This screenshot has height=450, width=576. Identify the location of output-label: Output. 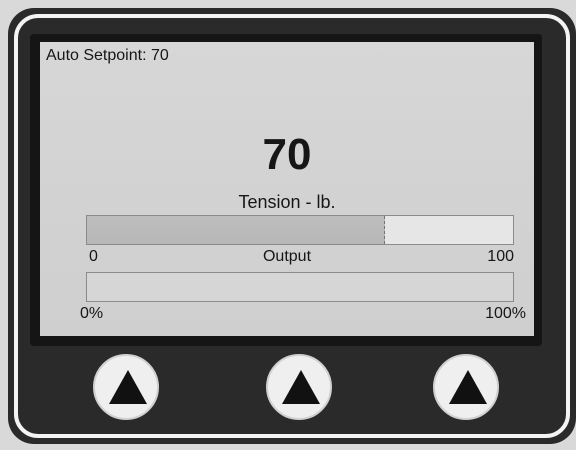
(287, 256).